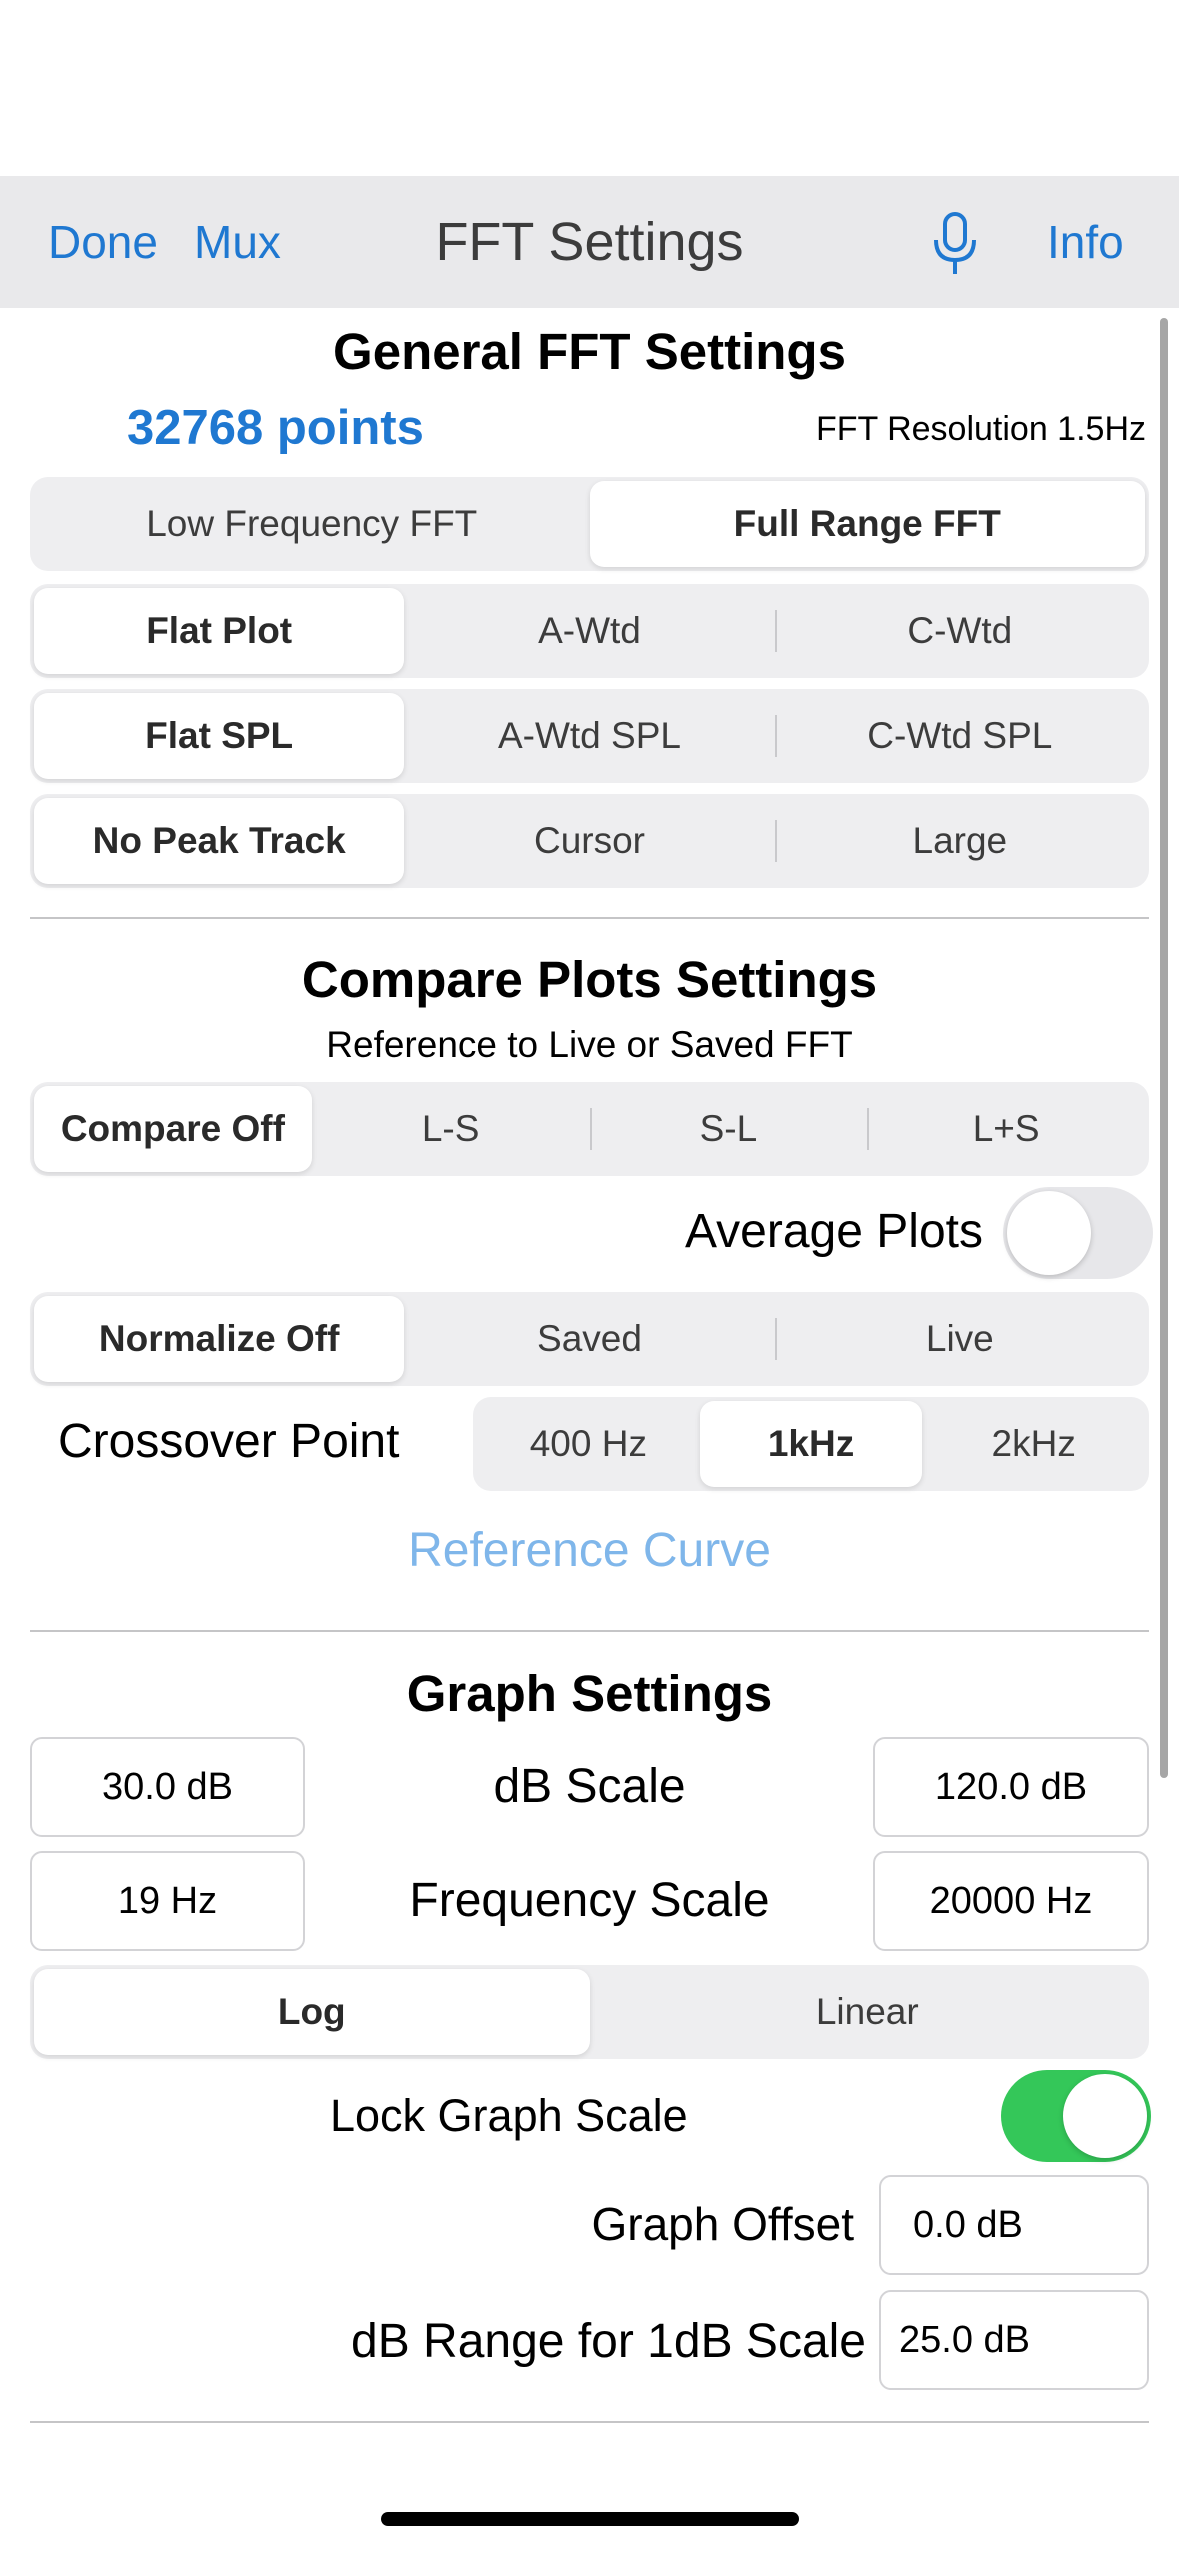 The image size is (1179, 2556). Describe the element at coordinates (173, 1129) in the screenshot. I see `segment-compare-off: Compare Off` at that location.